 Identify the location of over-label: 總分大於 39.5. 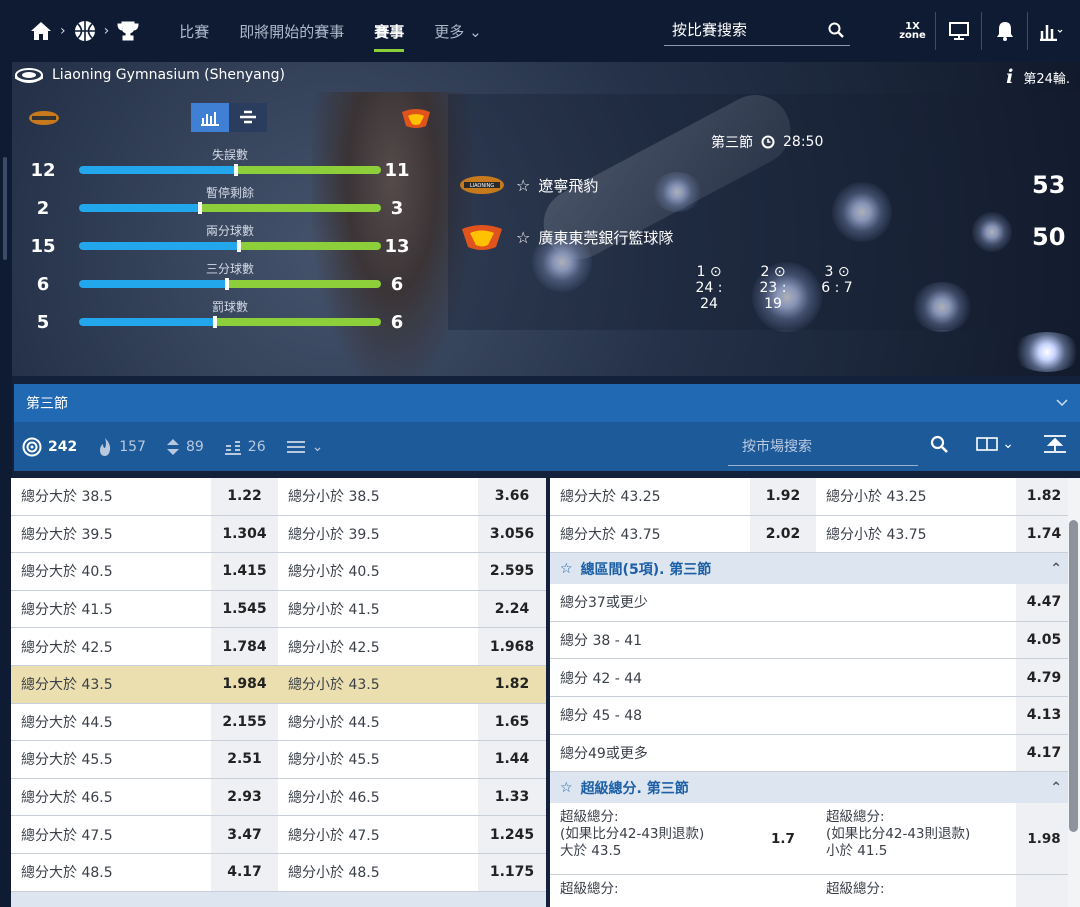
(111, 534).